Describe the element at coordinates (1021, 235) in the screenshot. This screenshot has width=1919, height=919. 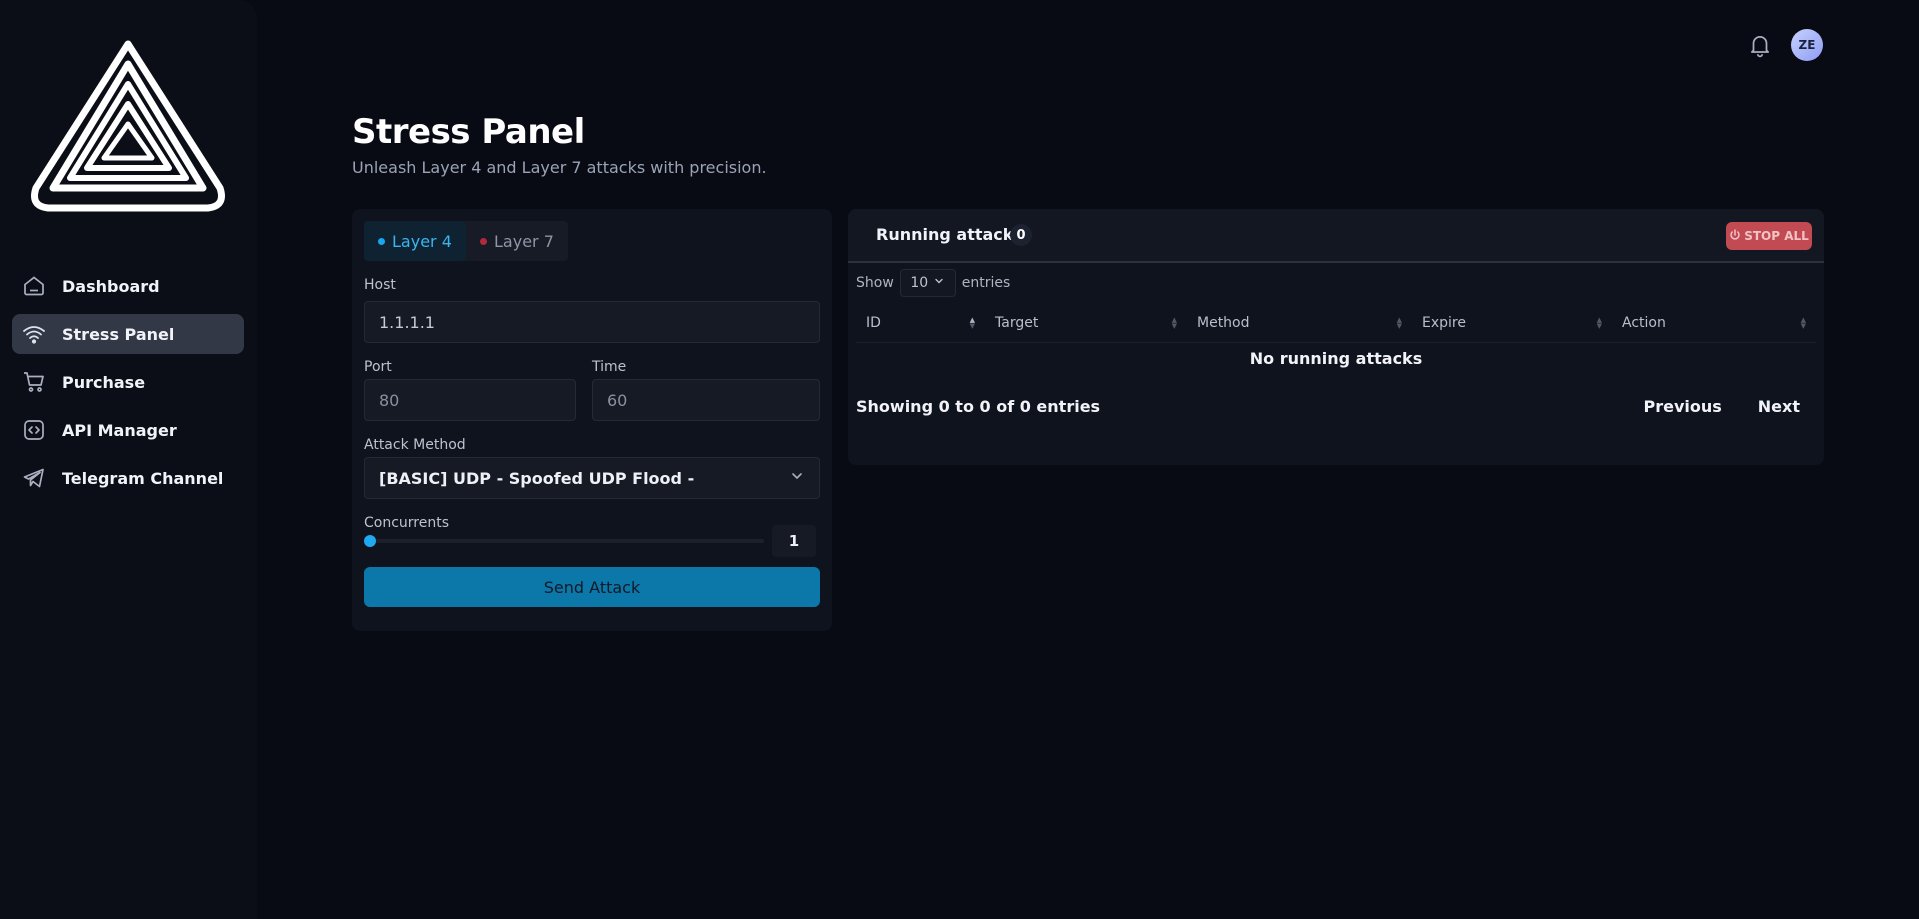
I see `attacks-count-badge: 0` at that location.